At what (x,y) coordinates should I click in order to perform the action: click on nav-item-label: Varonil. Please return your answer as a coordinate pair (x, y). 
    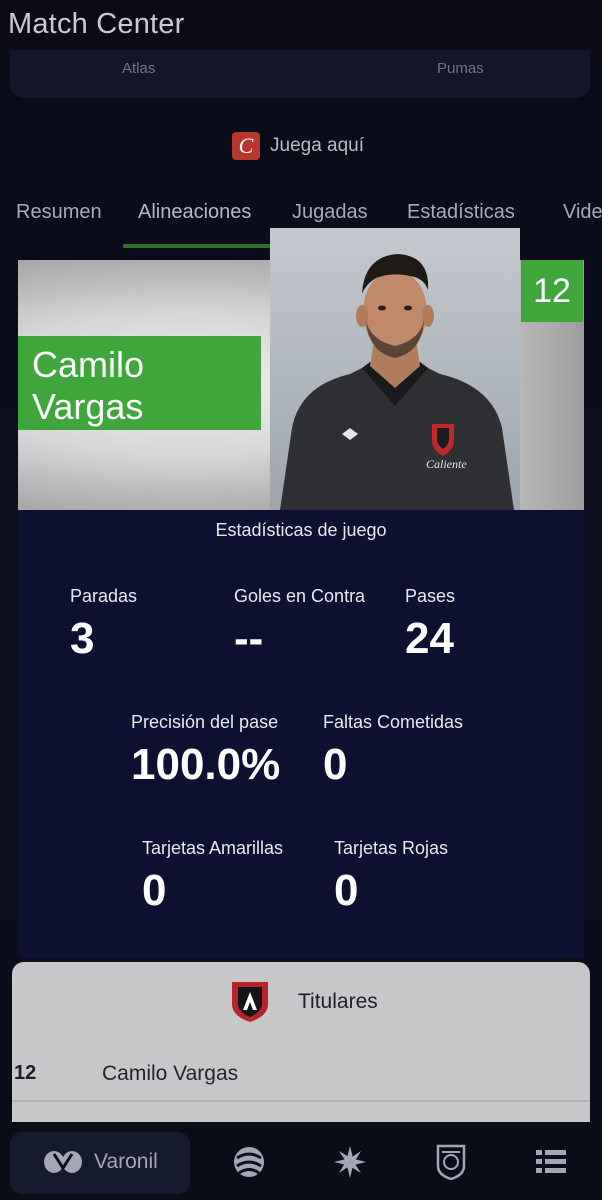
    Looking at the image, I should click on (126, 1161).